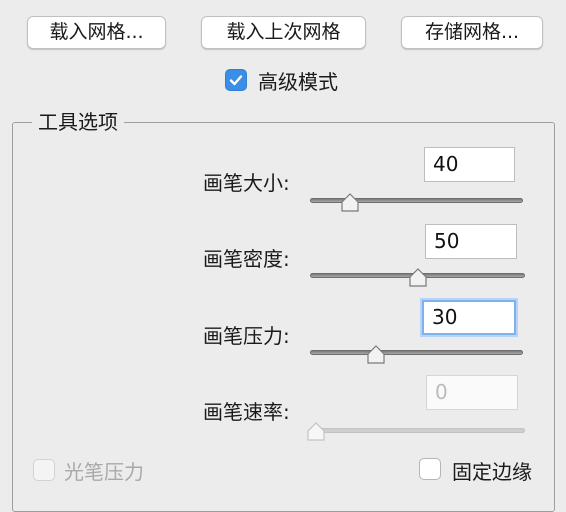 The image size is (566, 512). I want to click on advanced-mode-checkbox, so click(236, 80).